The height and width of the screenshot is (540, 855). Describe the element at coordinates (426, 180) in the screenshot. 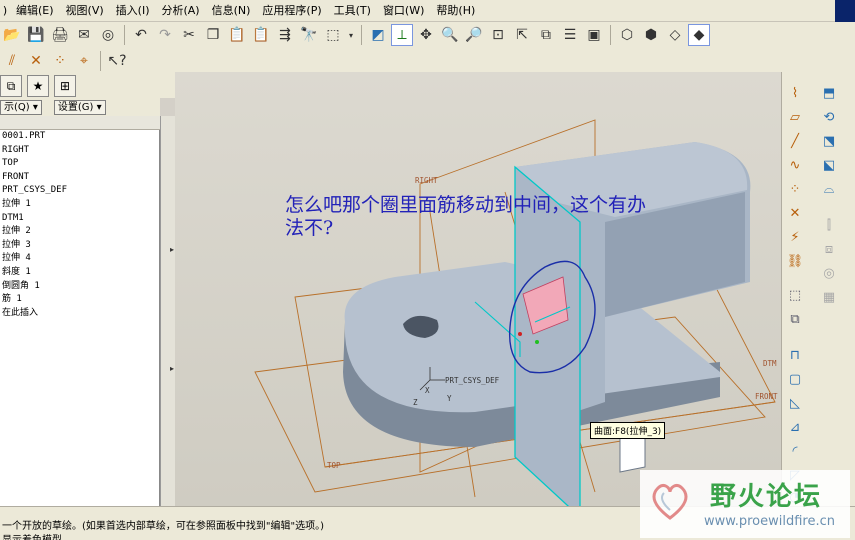

I see `datum-label-right: RIGHT` at that location.